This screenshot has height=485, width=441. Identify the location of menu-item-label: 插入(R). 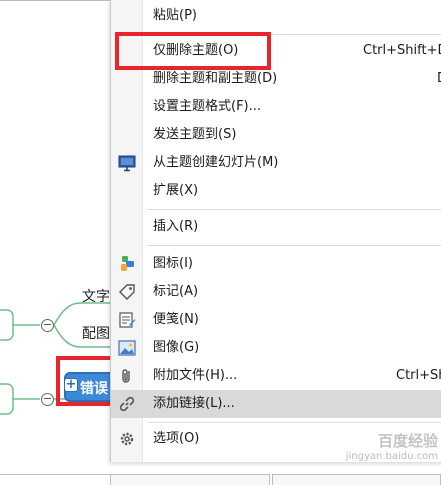
(176, 226).